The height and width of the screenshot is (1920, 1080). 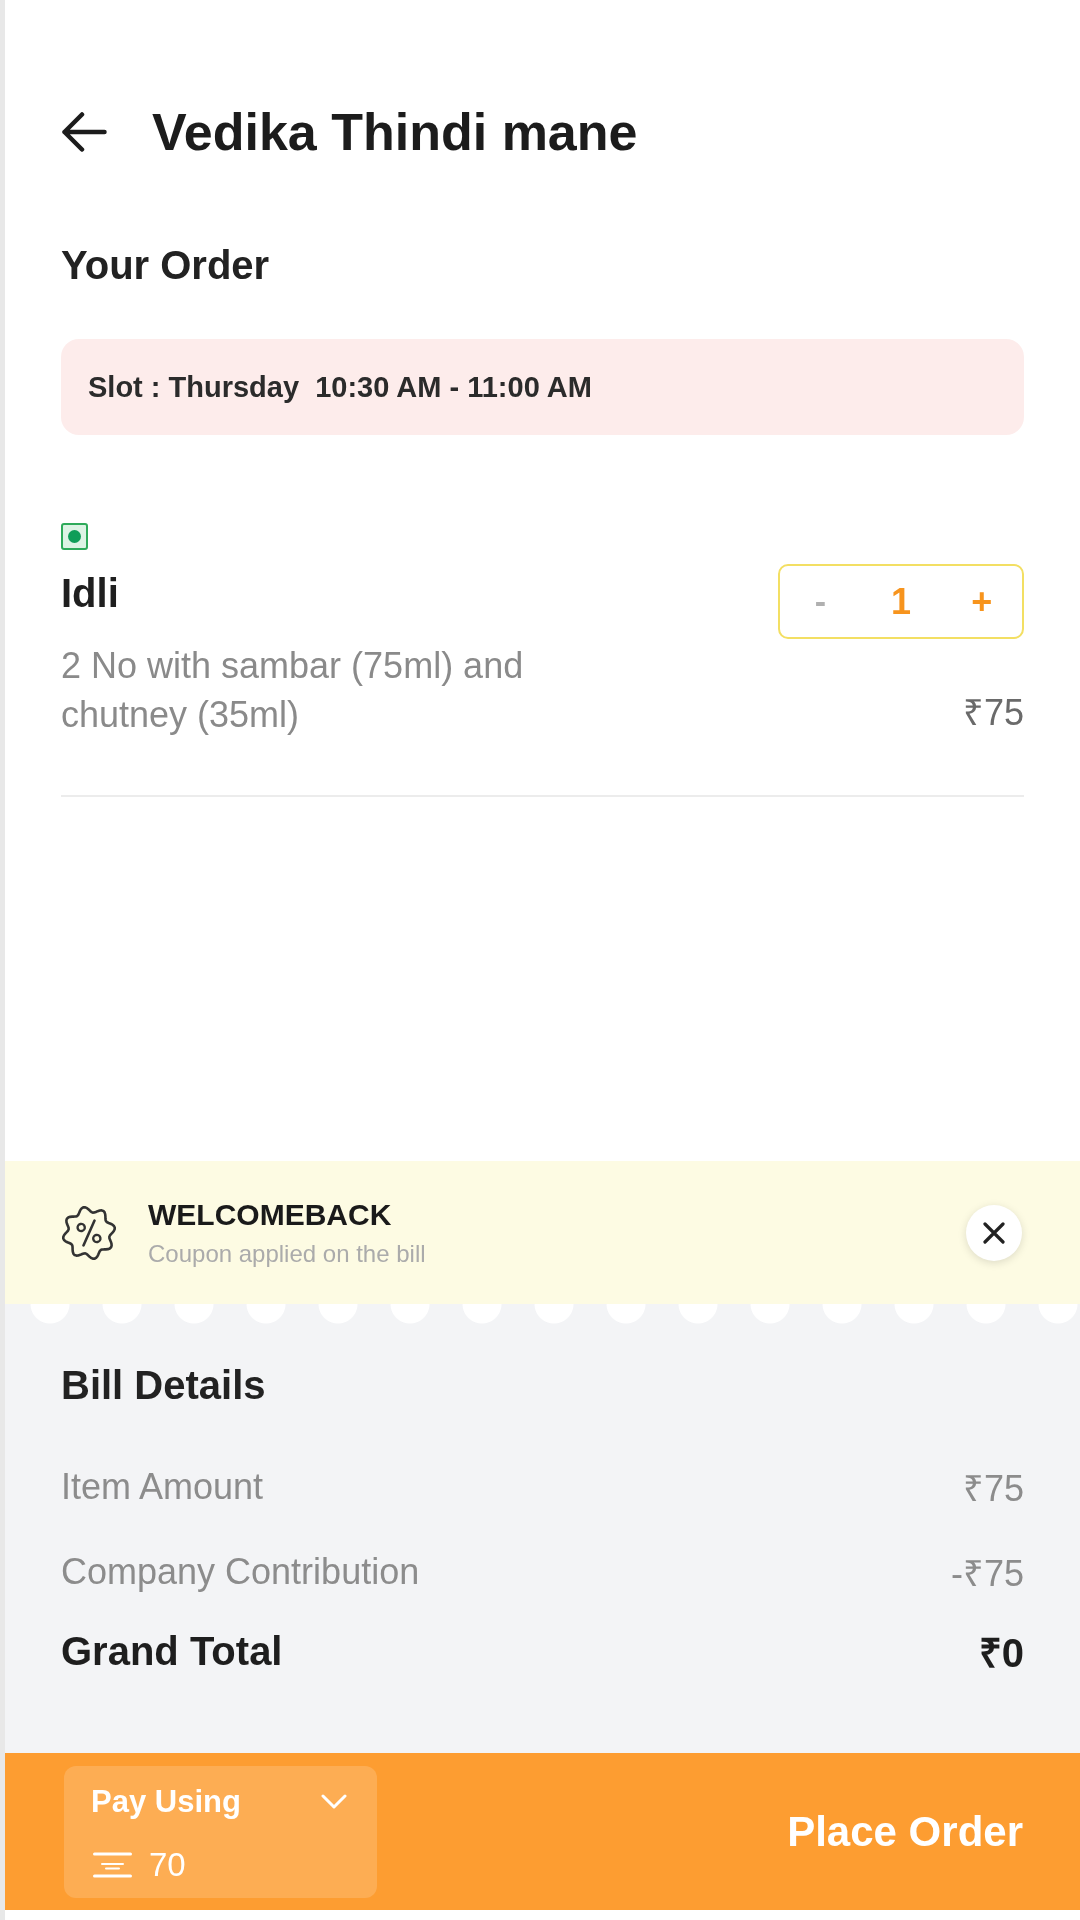 I want to click on section-heading: Your Order, so click(x=165, y=265).